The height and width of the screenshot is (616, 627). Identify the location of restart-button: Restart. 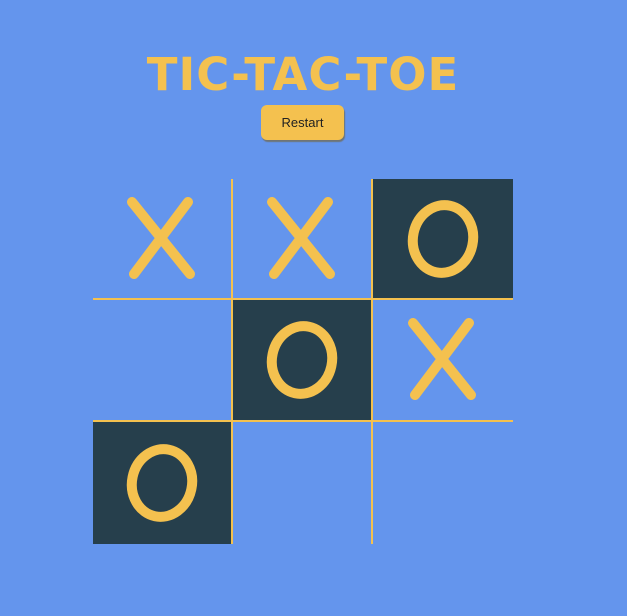
(302, 122).